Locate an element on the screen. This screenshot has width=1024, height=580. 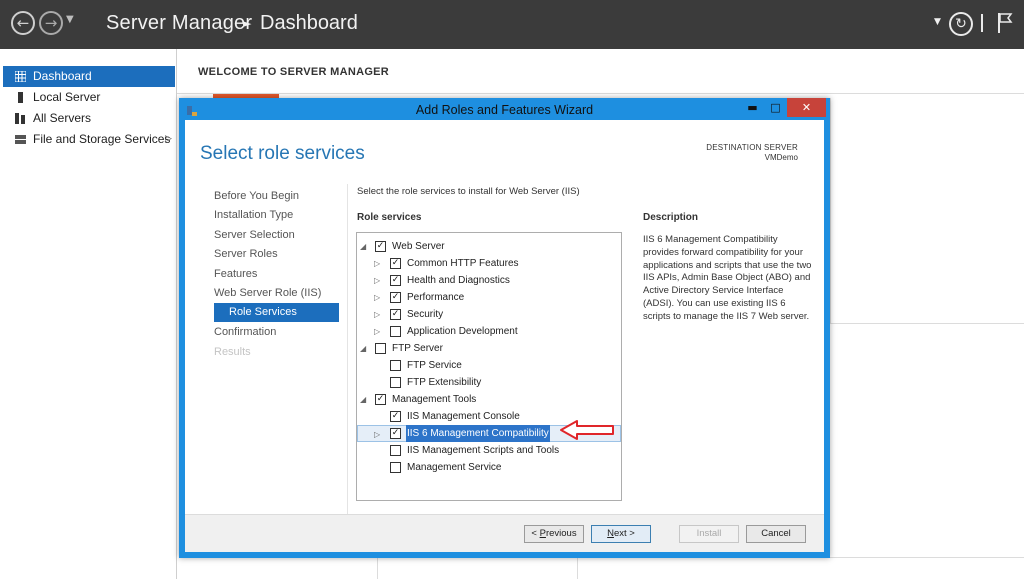
page-title: Select role services is located at coordinates (282, 153).